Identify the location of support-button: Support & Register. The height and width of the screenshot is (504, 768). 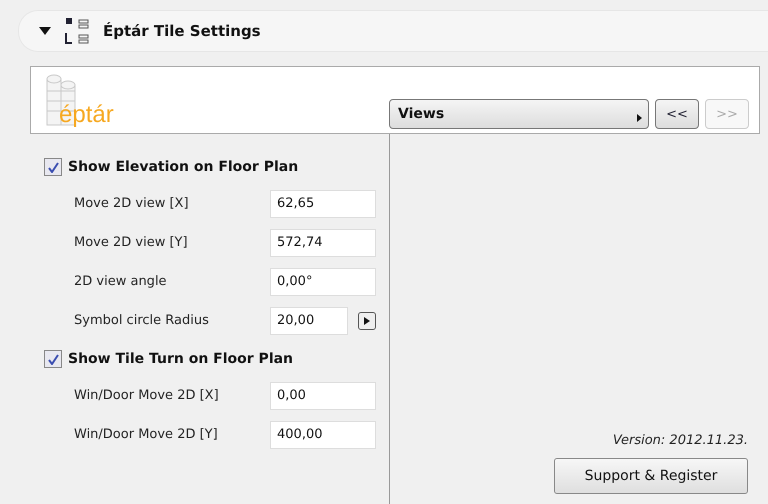
(651, 476).